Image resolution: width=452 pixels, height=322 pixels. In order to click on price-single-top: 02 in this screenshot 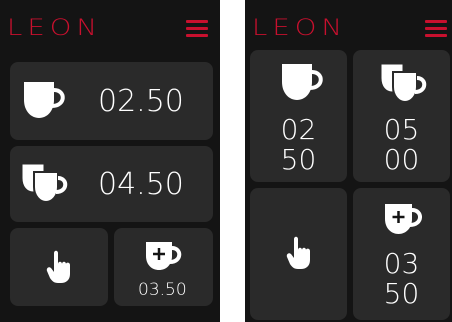, I will do `click(298, 129)`.